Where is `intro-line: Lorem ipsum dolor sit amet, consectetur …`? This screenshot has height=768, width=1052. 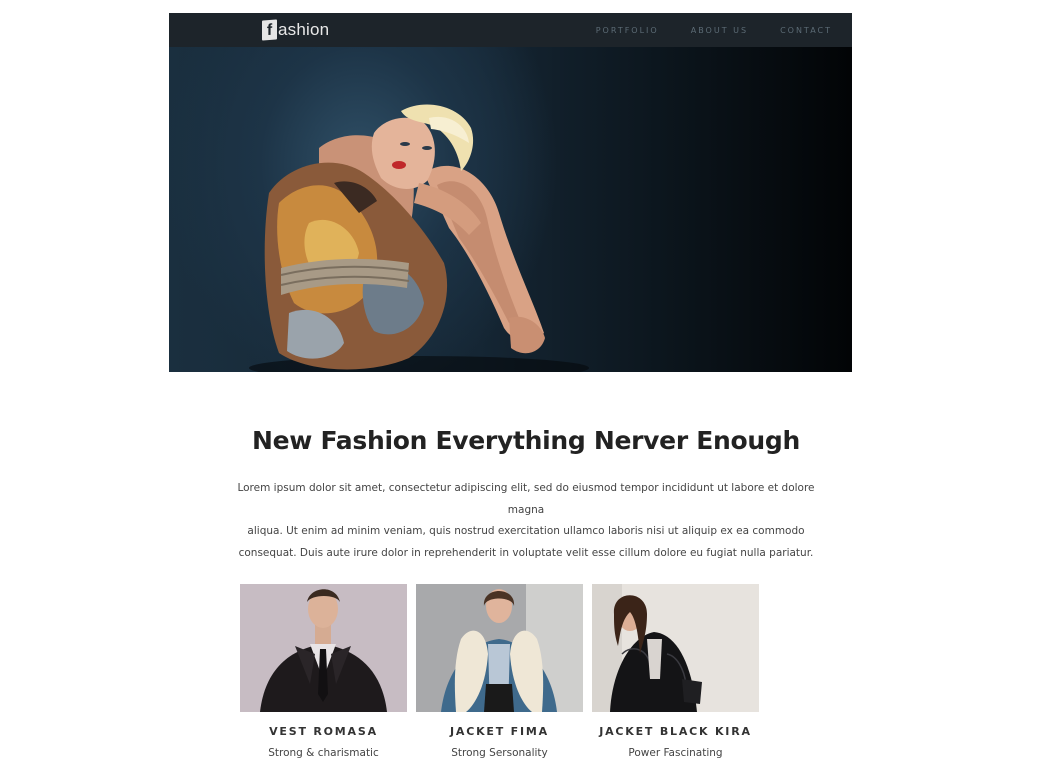 intro-line: Lorem ipsum dolor sit amet, consectetur … is located at coordinates (526, 499).